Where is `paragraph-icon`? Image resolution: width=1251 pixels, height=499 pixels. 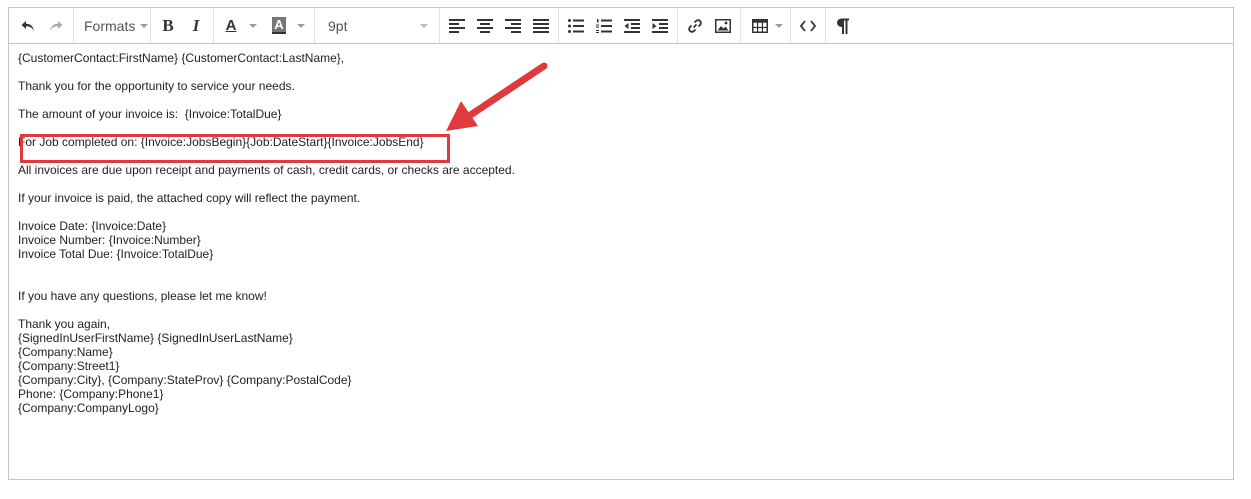 paragraph-icon is located at coordinates (843, 26).